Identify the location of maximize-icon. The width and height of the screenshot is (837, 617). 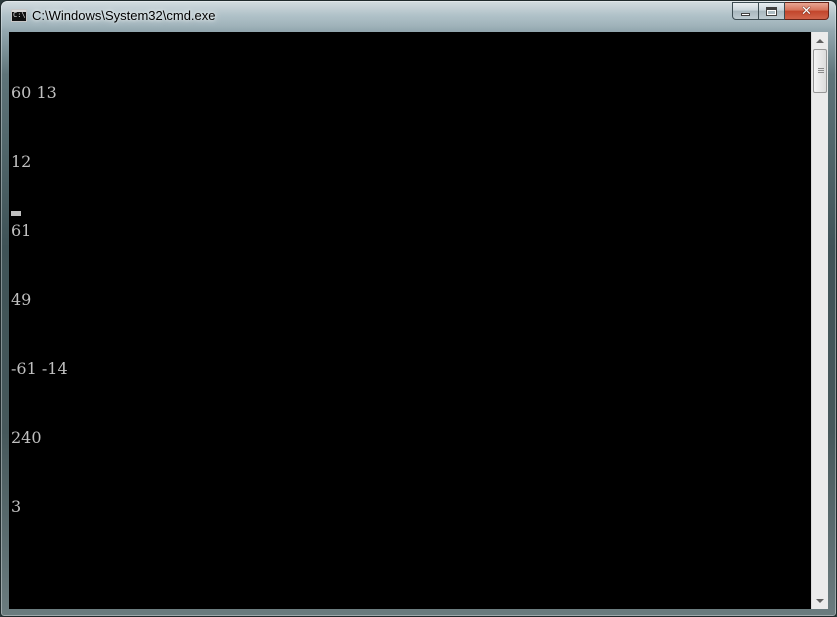
(771, 11).